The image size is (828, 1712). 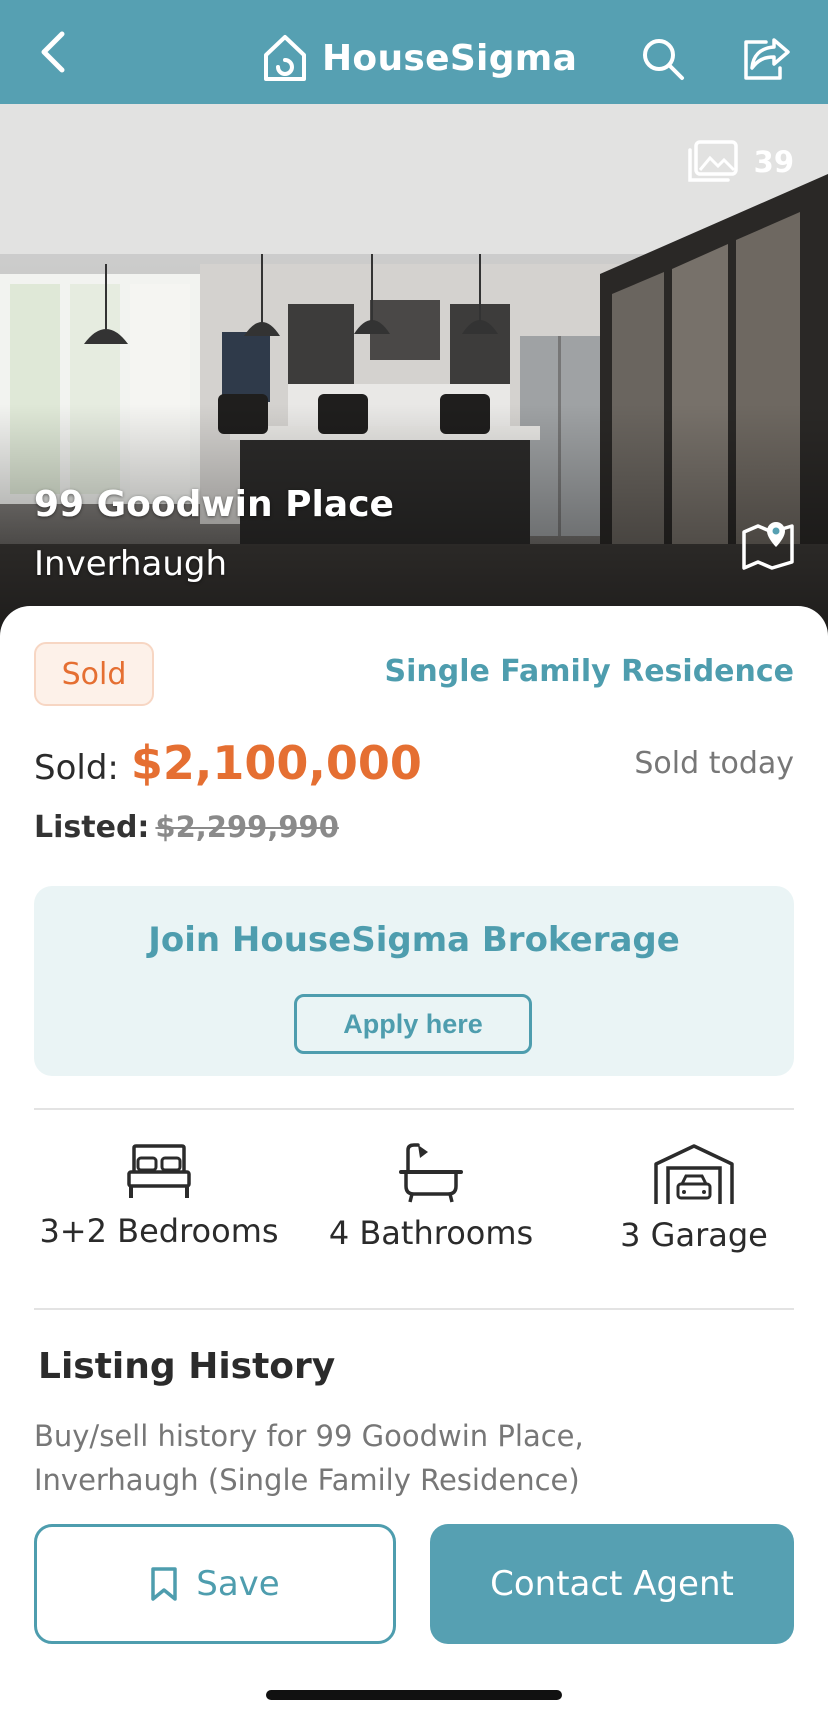 What do you see at coordinates (276, 763) in the screenshot?
I see `sold-price: $2,100,000` at bounding box center [276, 763].